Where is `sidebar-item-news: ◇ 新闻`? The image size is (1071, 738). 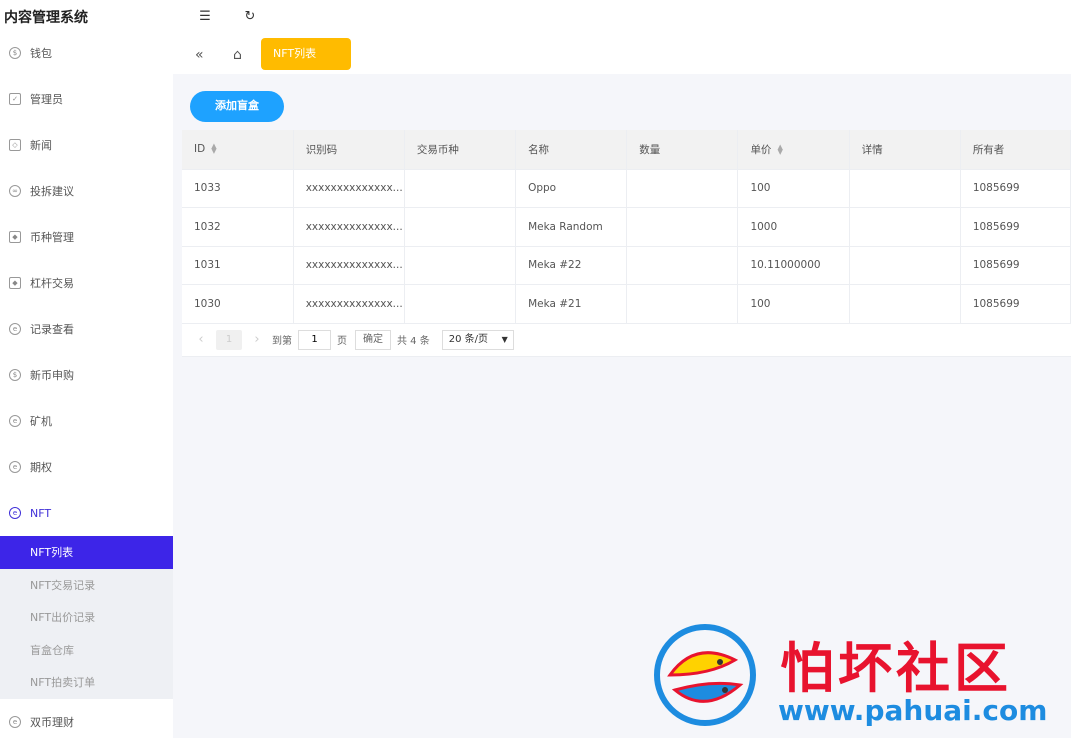
sidebar-item-news: ◇ 新闻 is located at coordinates (86, 145).